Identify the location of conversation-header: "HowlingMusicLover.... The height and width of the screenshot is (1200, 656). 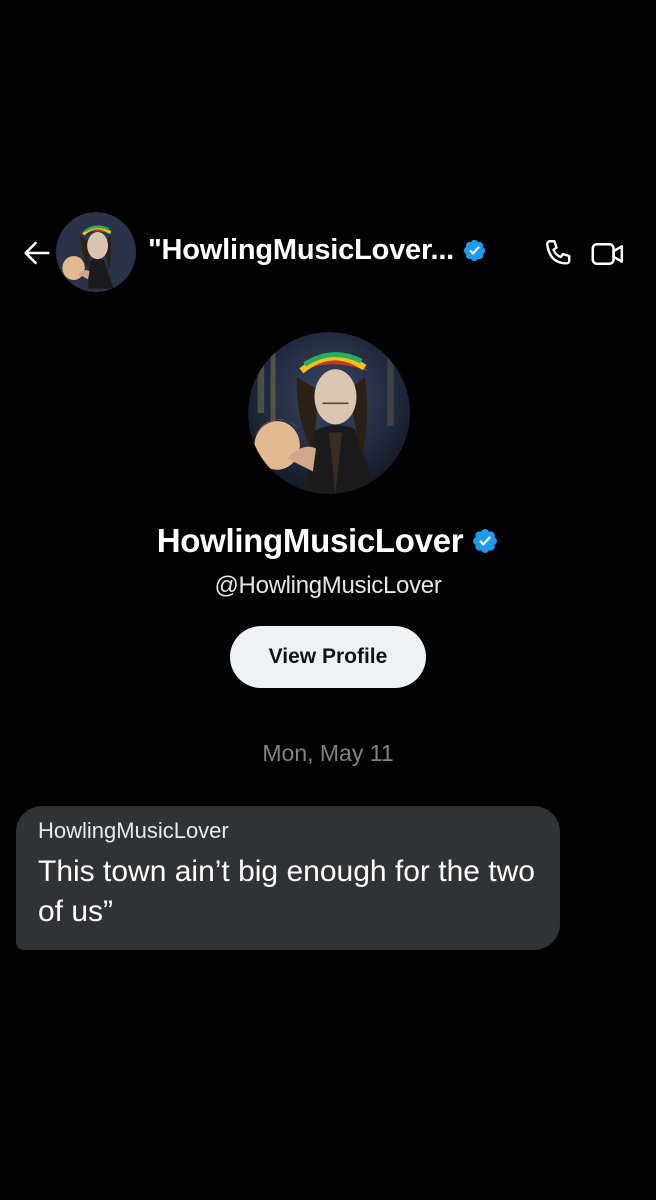
(328, 254).